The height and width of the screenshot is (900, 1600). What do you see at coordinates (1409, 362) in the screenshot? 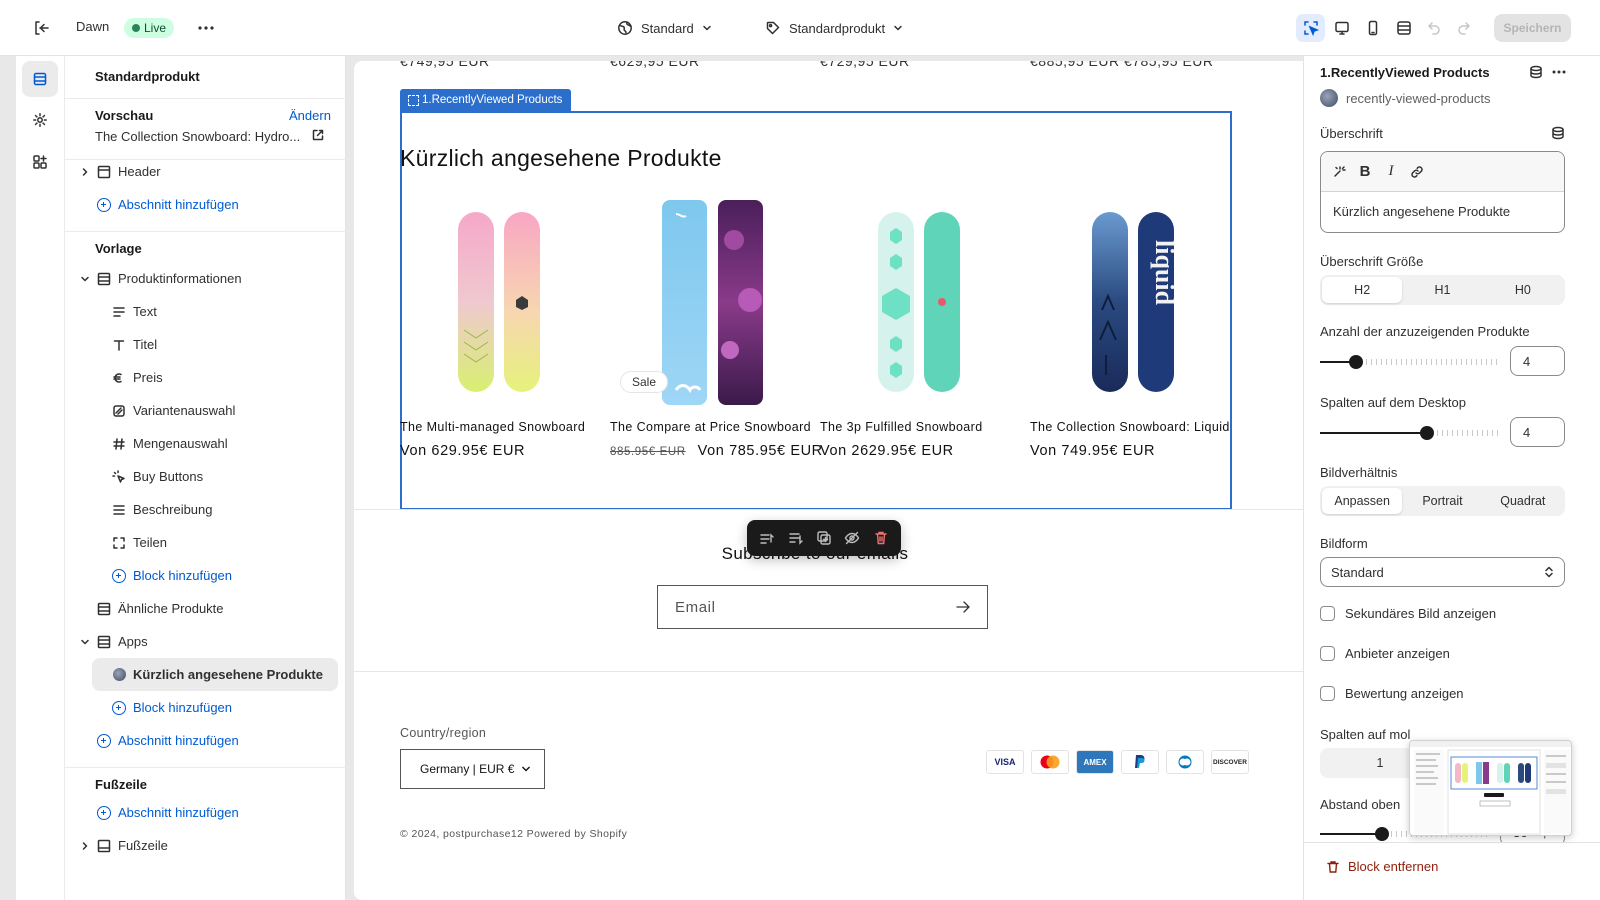
I see `product-count-slider` at bounding box center [1409, 362].